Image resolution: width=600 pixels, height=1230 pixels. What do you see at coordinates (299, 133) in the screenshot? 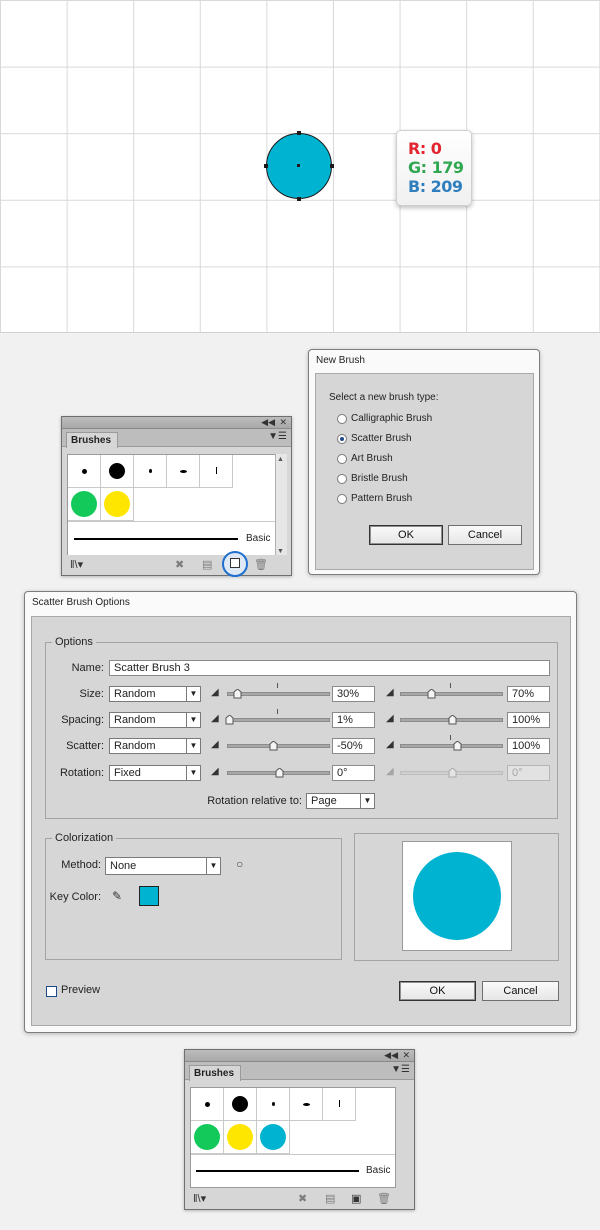
I see `anchor-point-top` at bounding box center [299, 133].